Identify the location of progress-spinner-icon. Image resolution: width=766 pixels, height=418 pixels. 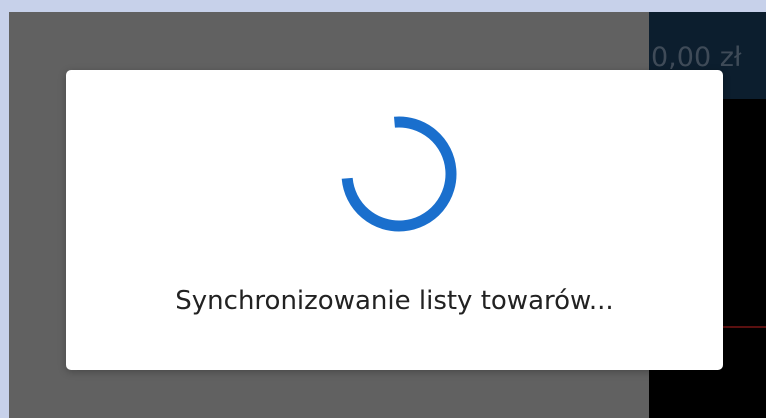
(399, 174).